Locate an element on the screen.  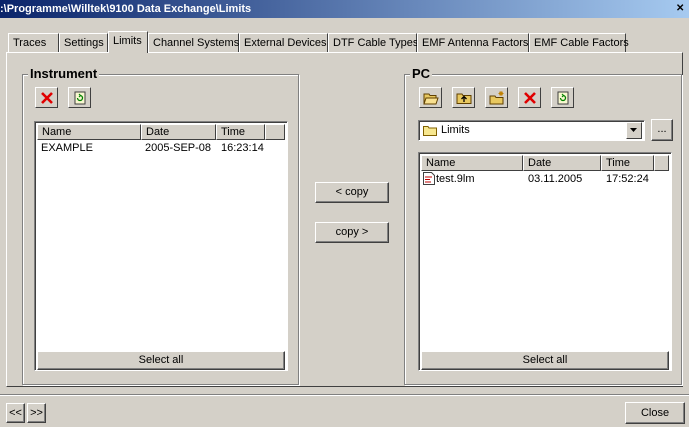
new-folder-button is located at coordinates (496, 97).